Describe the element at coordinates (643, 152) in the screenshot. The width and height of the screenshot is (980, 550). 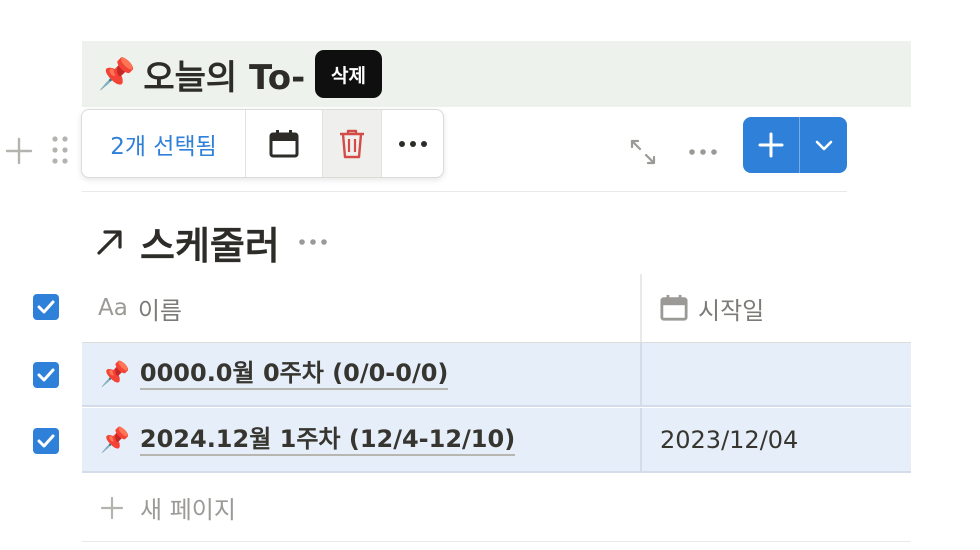
I see `expand-icon` at that location.